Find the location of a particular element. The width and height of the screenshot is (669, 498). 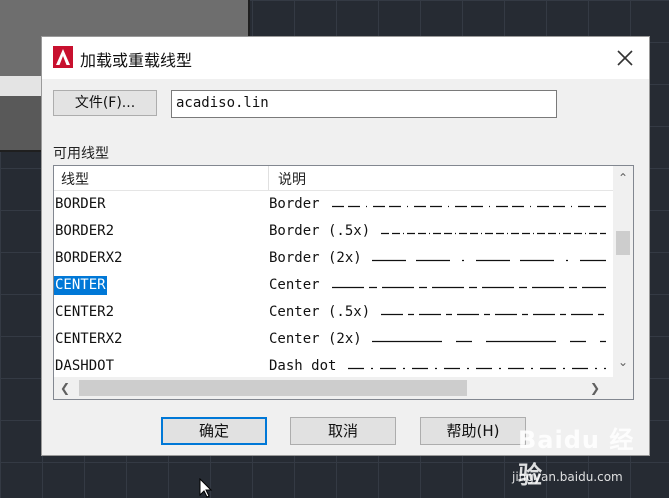

list-item: BORDER Border is located at coordinates (333, 204).